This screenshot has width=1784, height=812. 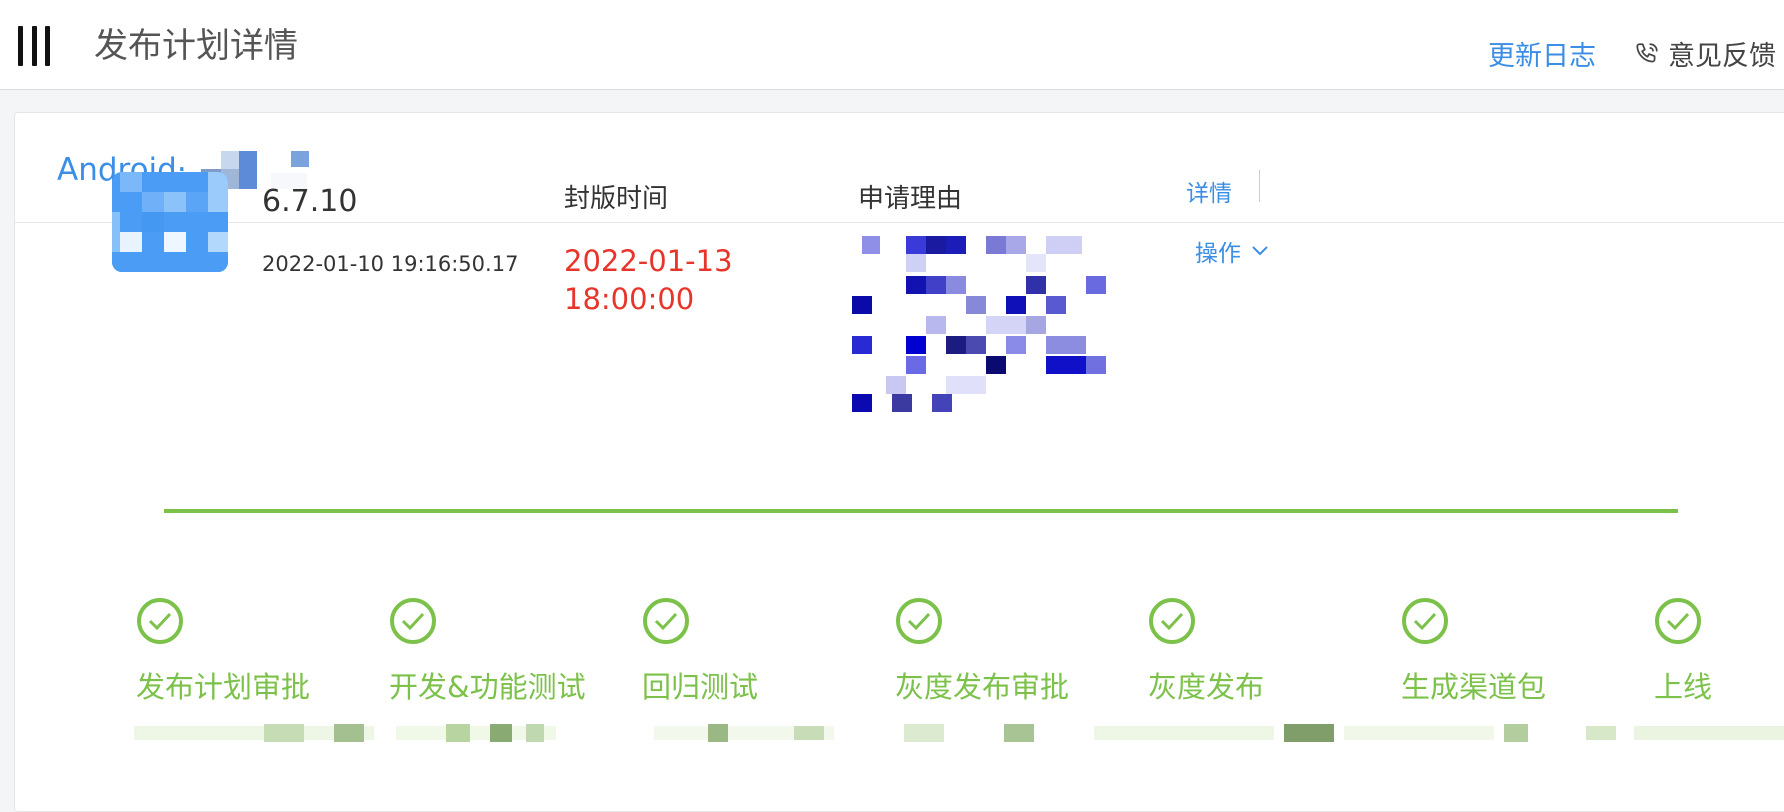 What do you see at coordinates (1647, 52) in the screenshot?
I see `phone-icon` at bounding box center [1647, 52].